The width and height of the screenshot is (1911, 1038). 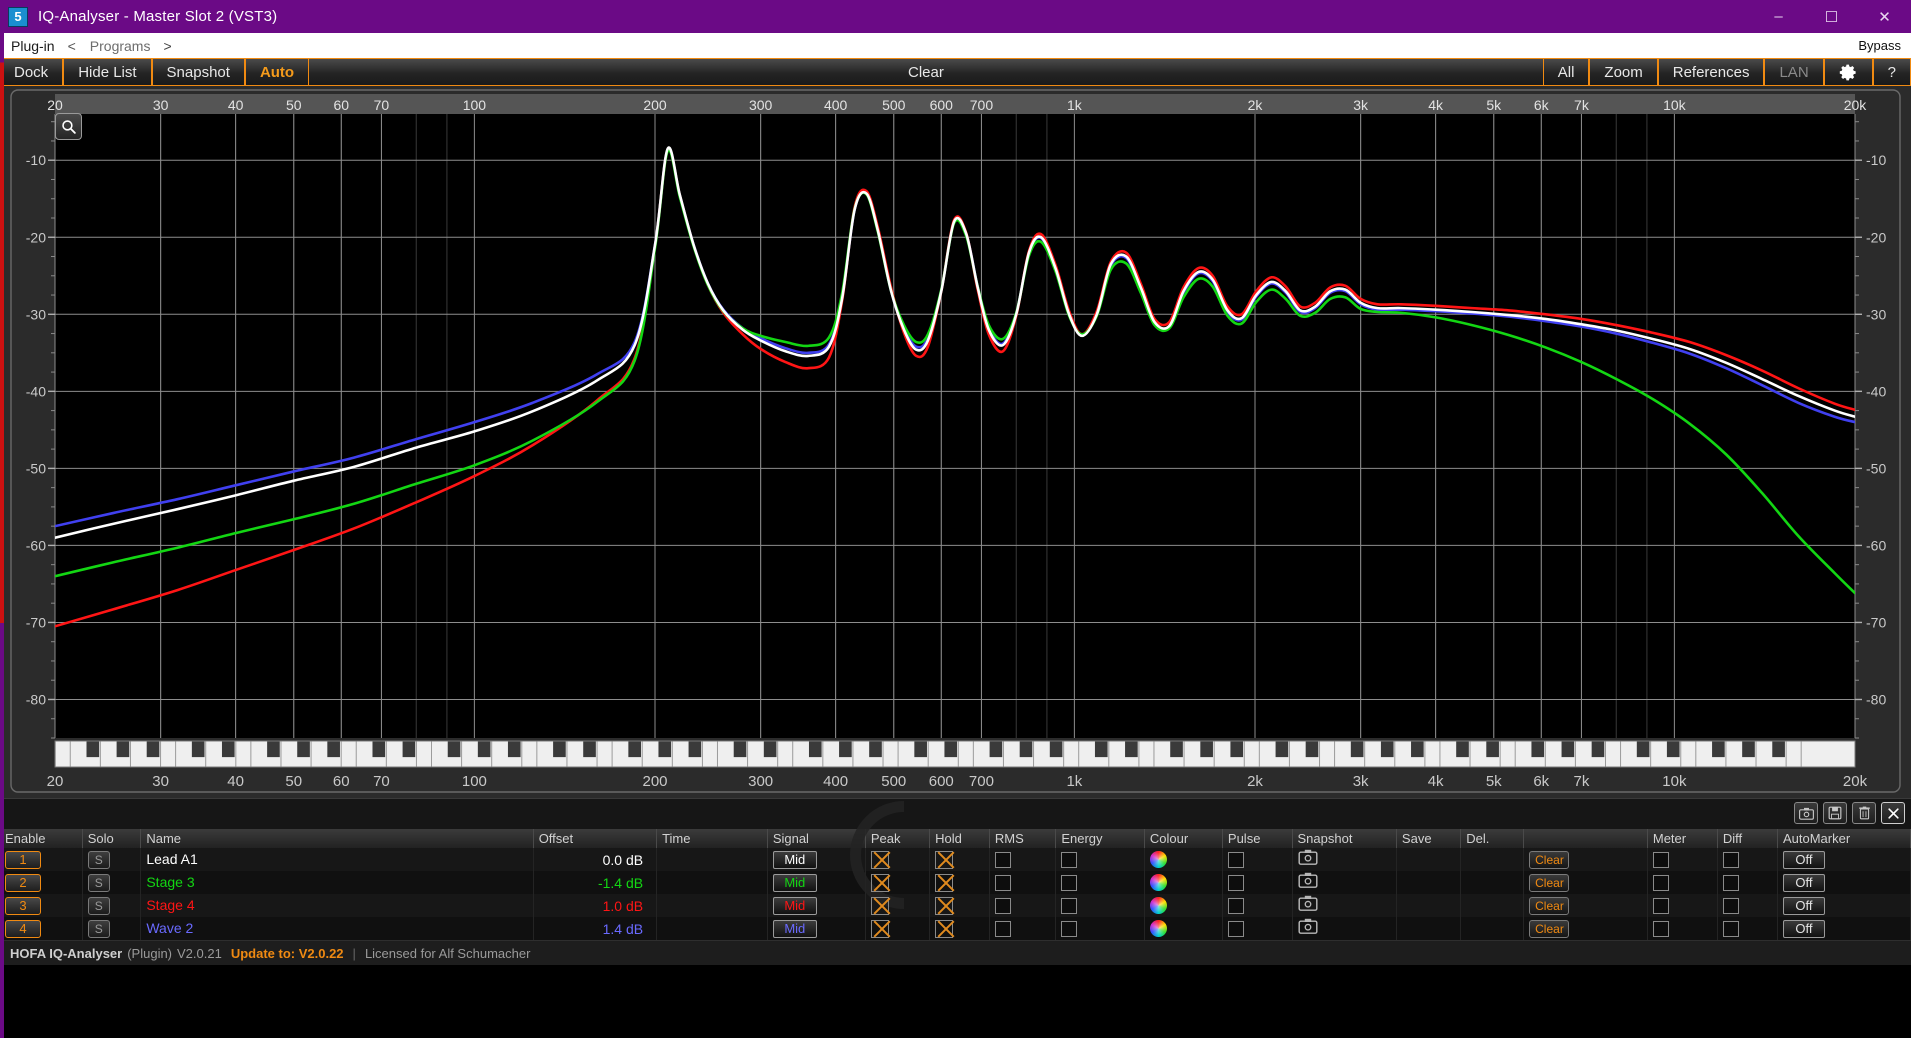 What do you see at coordinates (1623, 72) in the screenshot?
I see `zoom-button: Zoom` at bounding box center [1623, 72].